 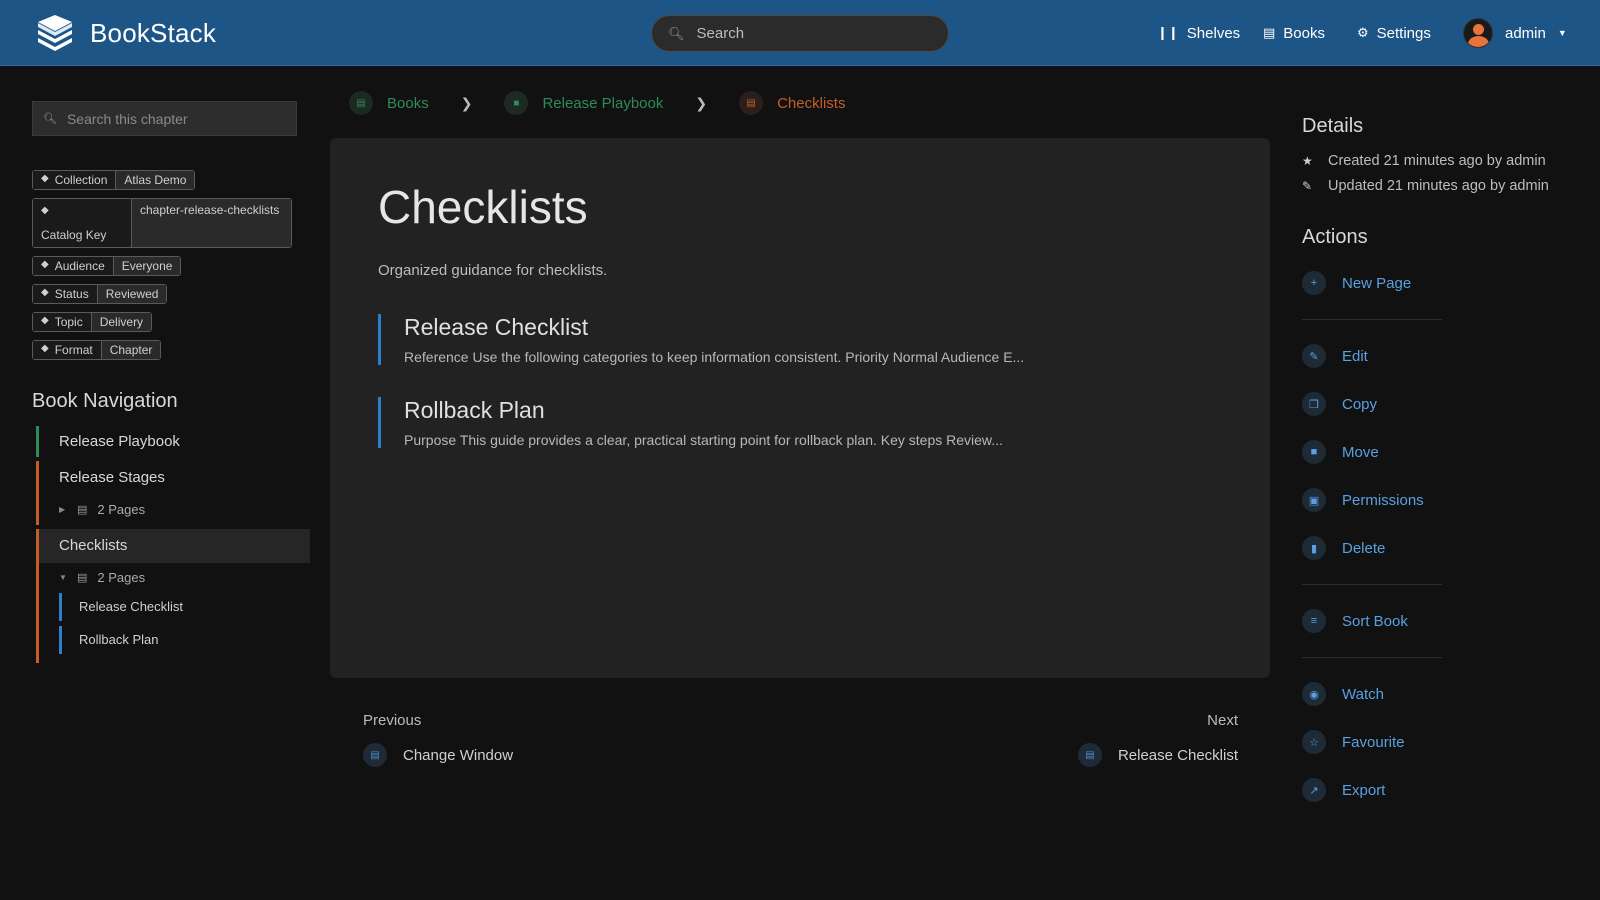 What do you see at coordinates (821, 410) in the screenshot?
I see `page-entry-title: Rollback Plan` at bounding box center [821, 410].